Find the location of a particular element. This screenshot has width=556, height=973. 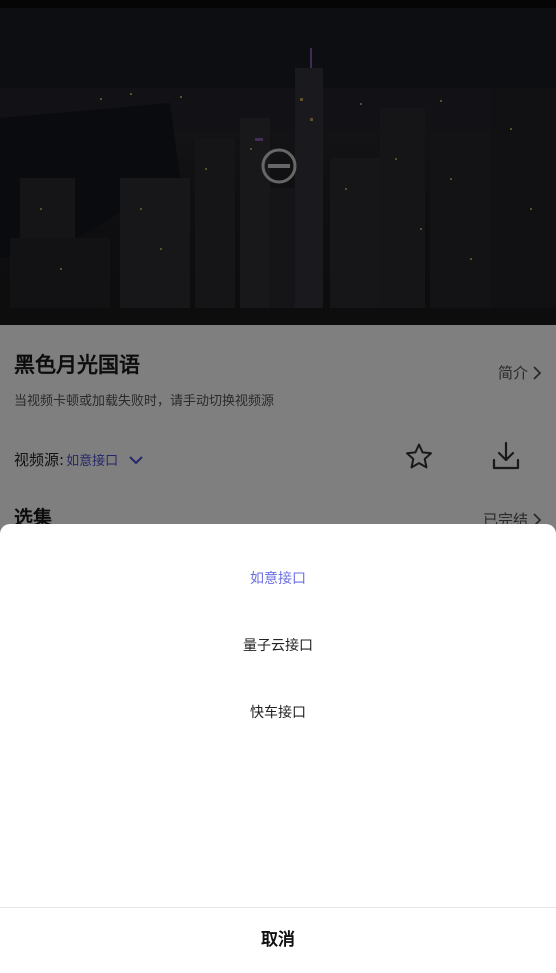

cancel-button: 取消 is located at coordinates (278, 940).